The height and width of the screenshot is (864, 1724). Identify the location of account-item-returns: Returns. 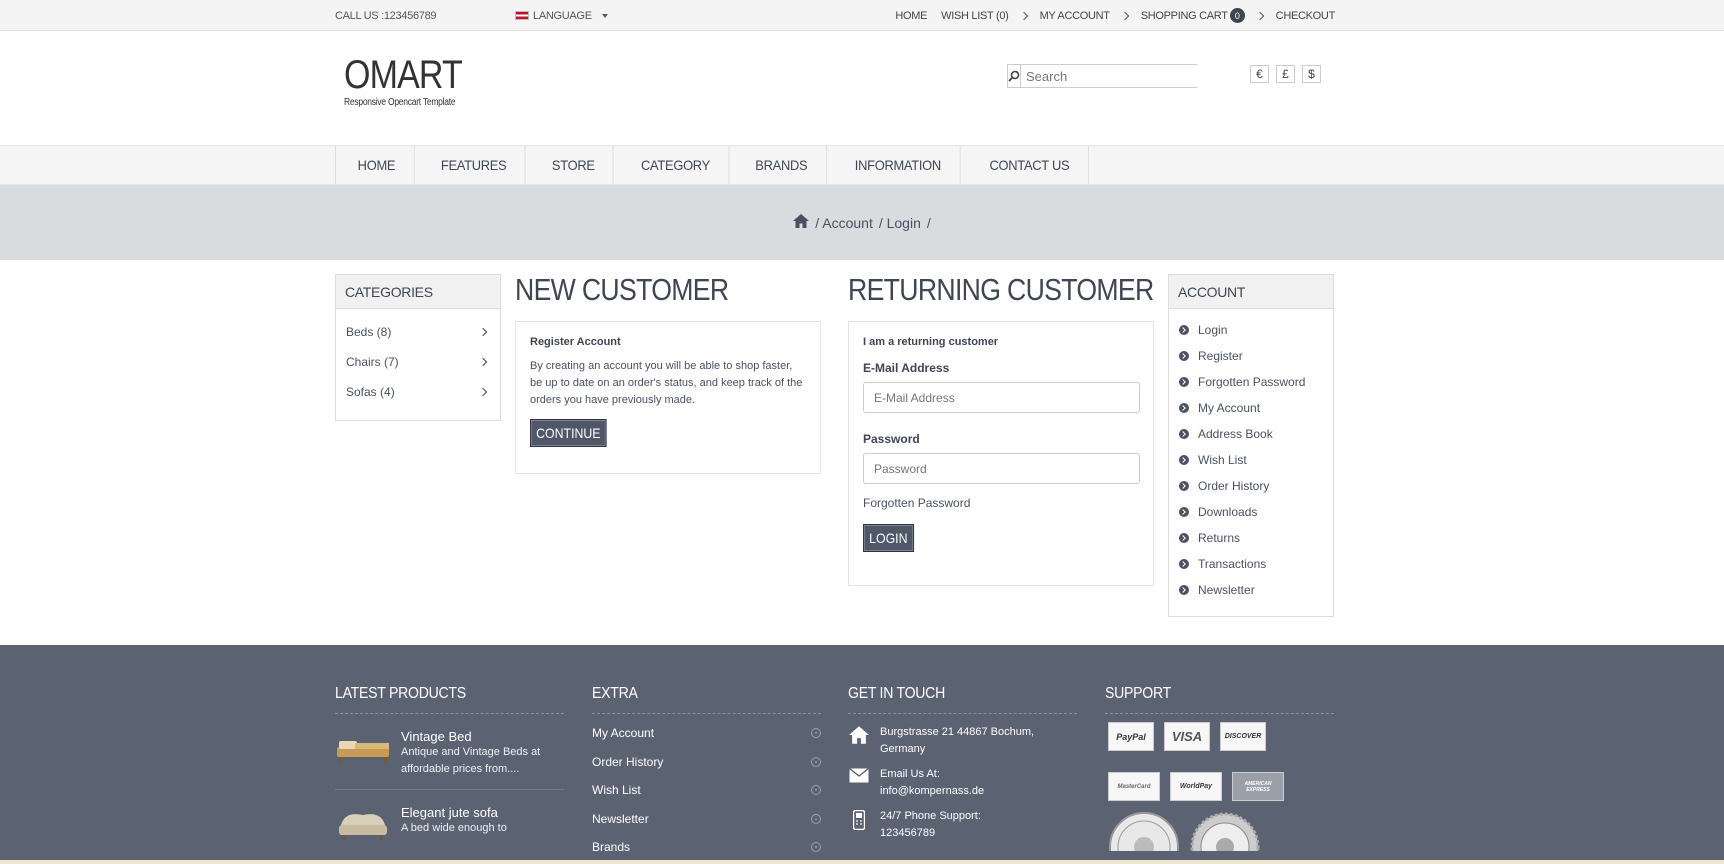
(1251, 538).